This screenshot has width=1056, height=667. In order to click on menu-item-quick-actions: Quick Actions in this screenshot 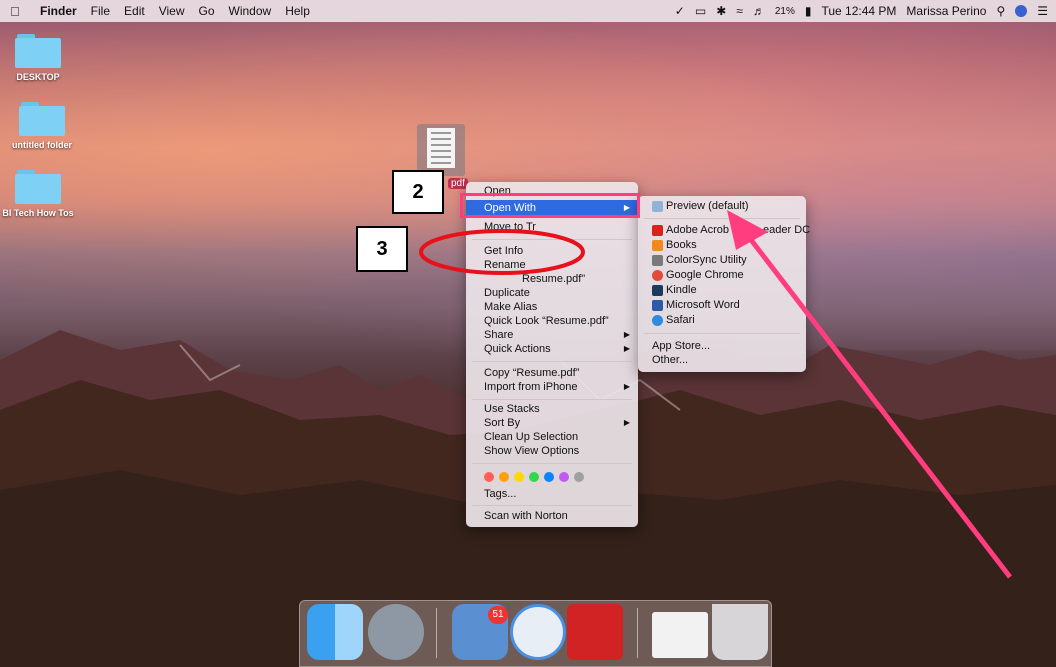, I will do `click(517, 349)`.